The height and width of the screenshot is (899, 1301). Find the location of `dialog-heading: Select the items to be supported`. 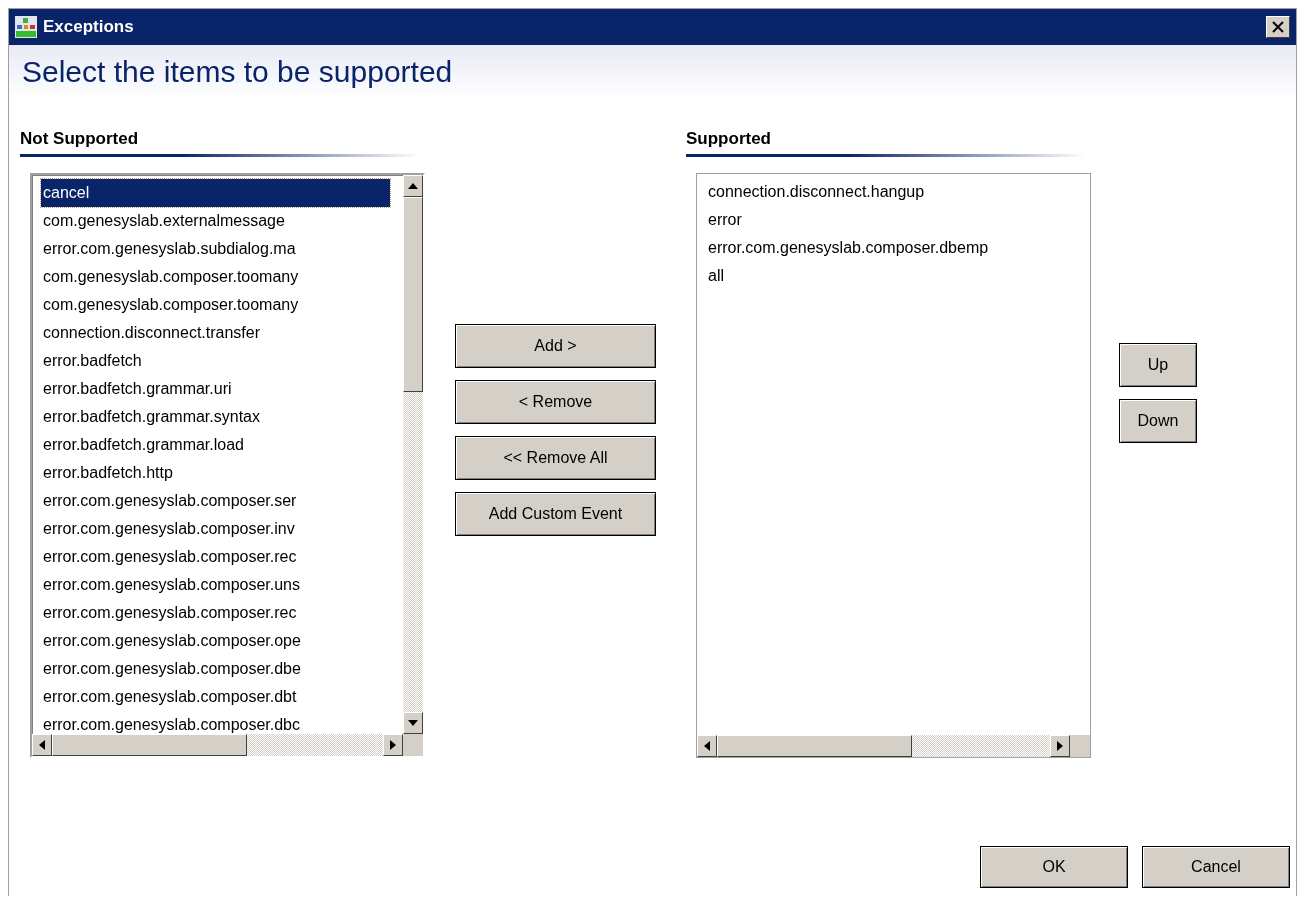

dialog-heading: Select the items to be supported is located at coordinates (237, 72).